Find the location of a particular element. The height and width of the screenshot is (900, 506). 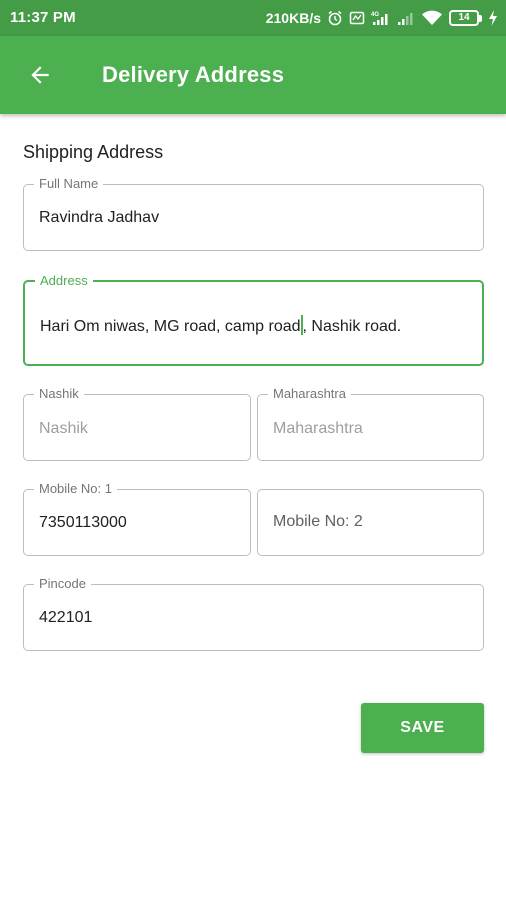

city-hint: Nashik is located at coordinates (63, 428).